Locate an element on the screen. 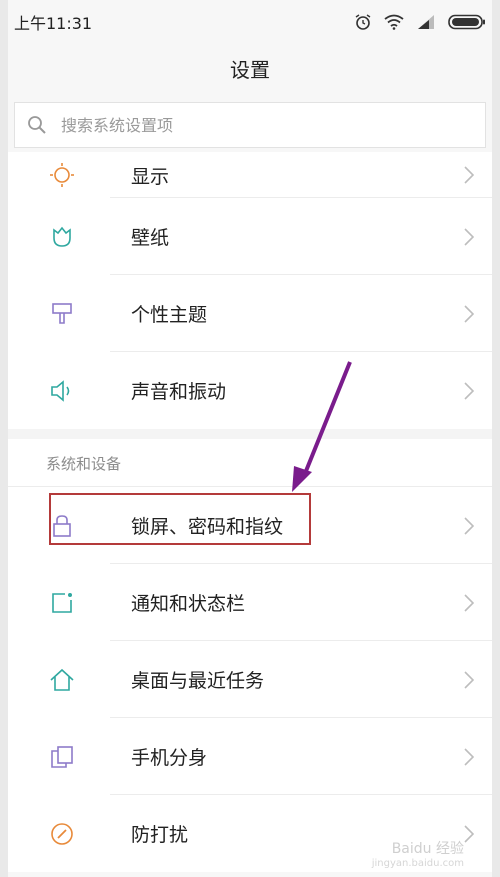 This screenshot has height=877, width=500. settings-item-label: 手机分身 is located at coordinates (169, 758).